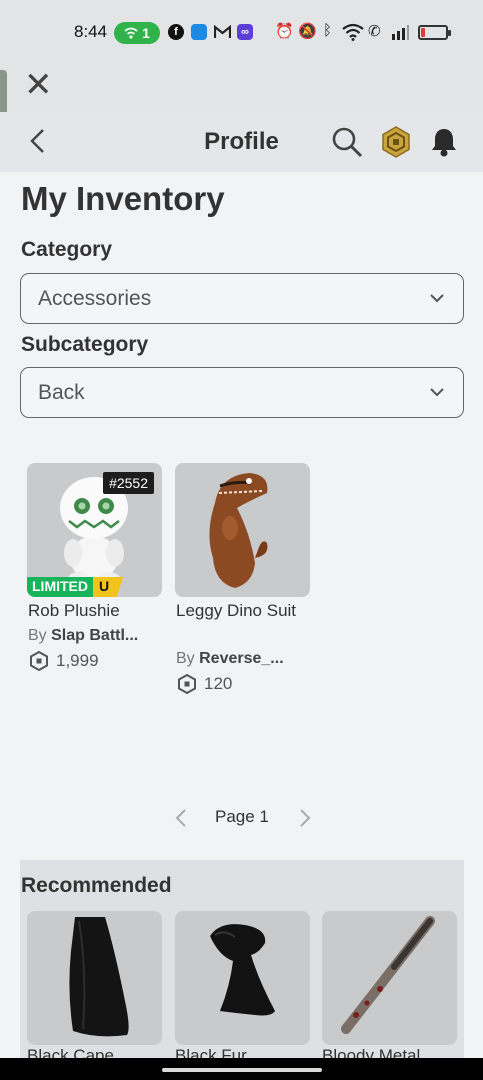 This screenshot has height=1080, width=483. Describe the element at coordinates (94, 530) in the screenshot. I see `item-thumbnail: #2552 LIMITED U` at that location.